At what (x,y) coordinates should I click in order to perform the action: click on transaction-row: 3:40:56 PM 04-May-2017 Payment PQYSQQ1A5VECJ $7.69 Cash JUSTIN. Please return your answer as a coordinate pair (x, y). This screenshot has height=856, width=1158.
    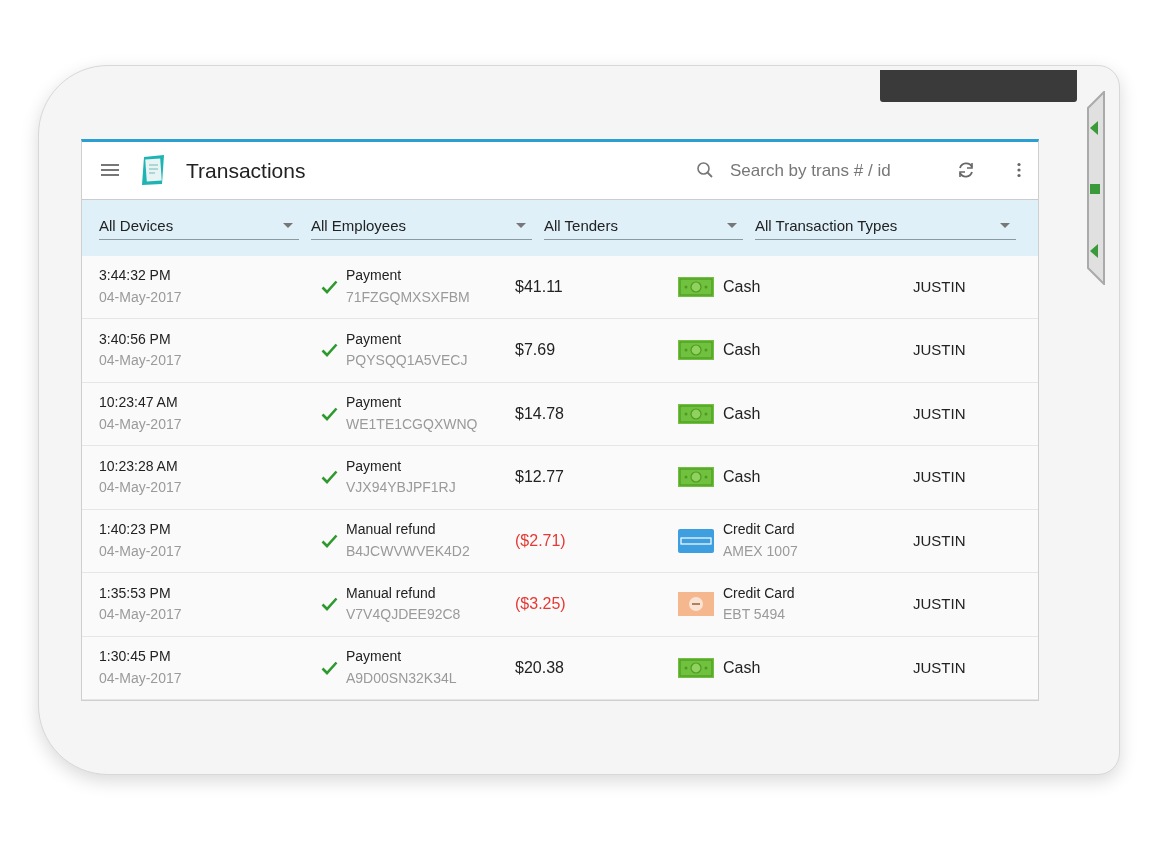
    Looking at the image, I should click on (560, 351).